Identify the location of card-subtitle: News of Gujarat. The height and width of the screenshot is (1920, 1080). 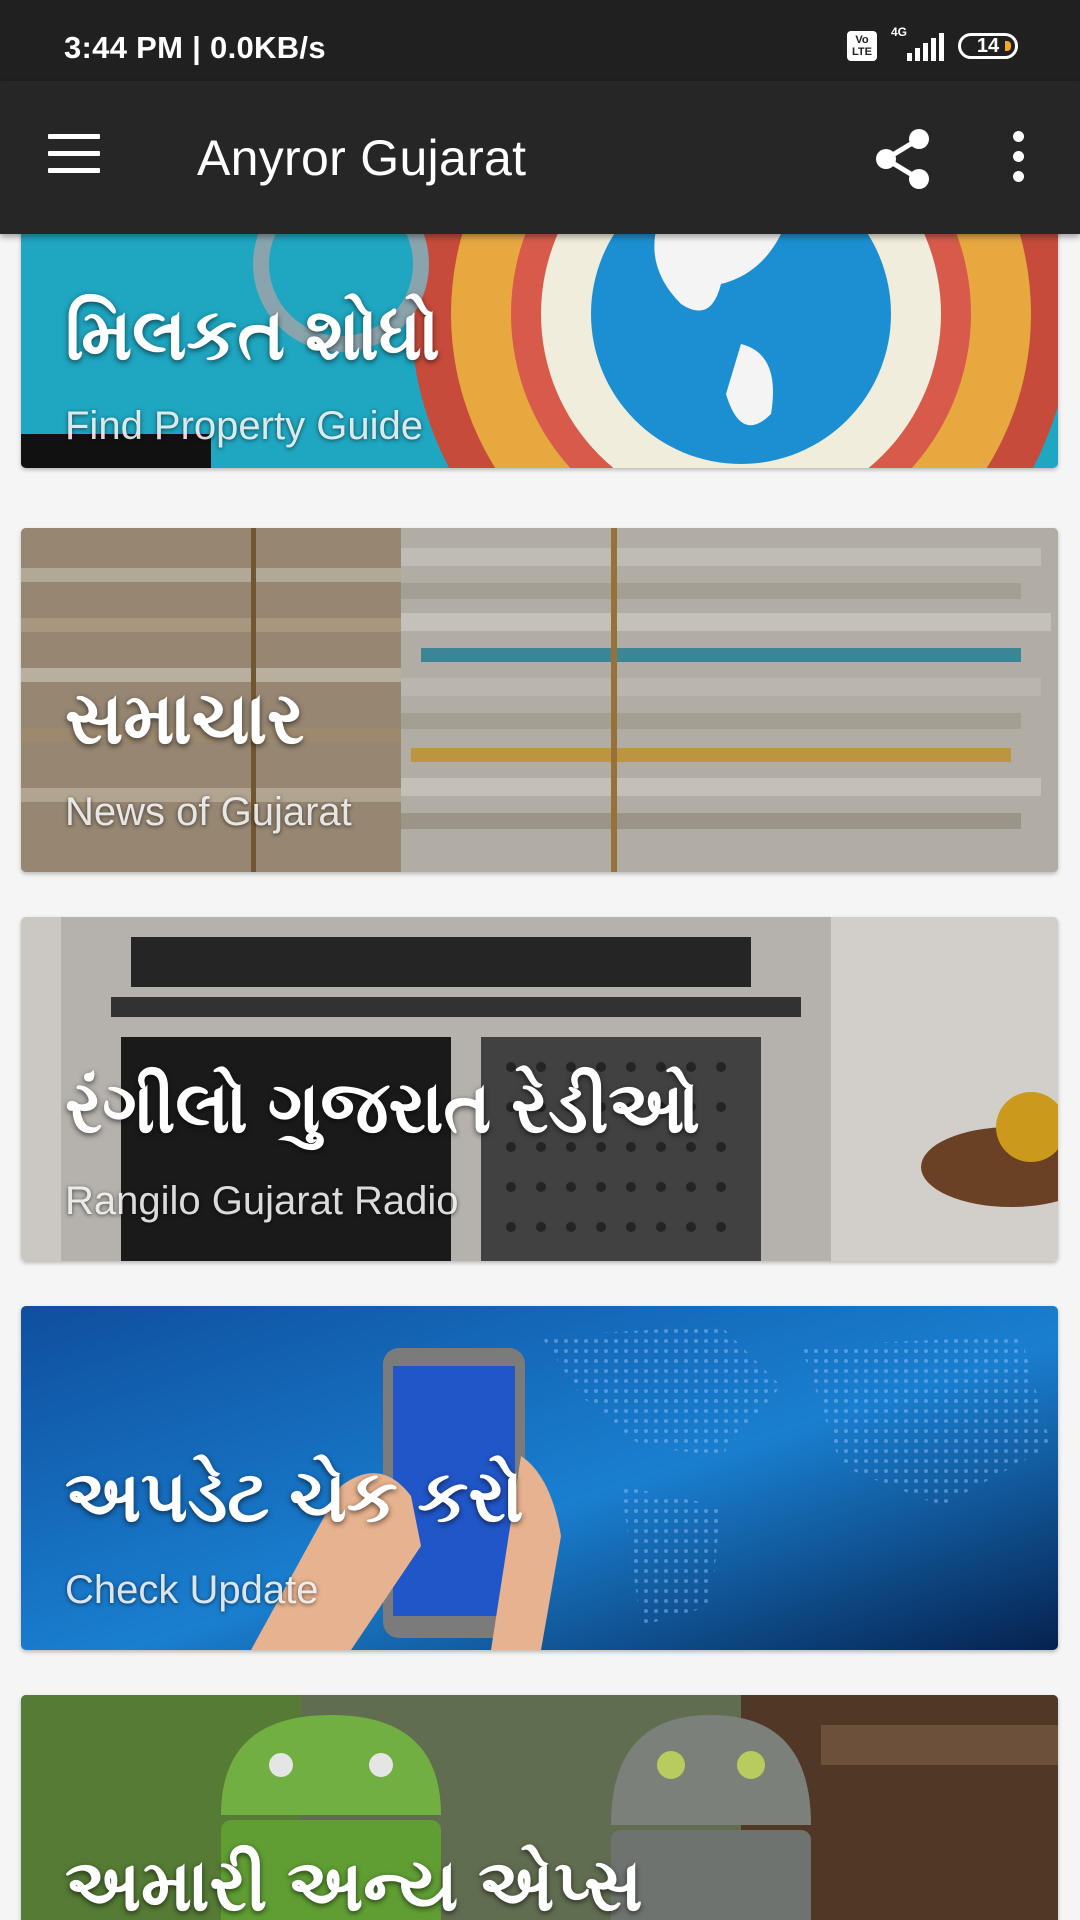
(208, 812).